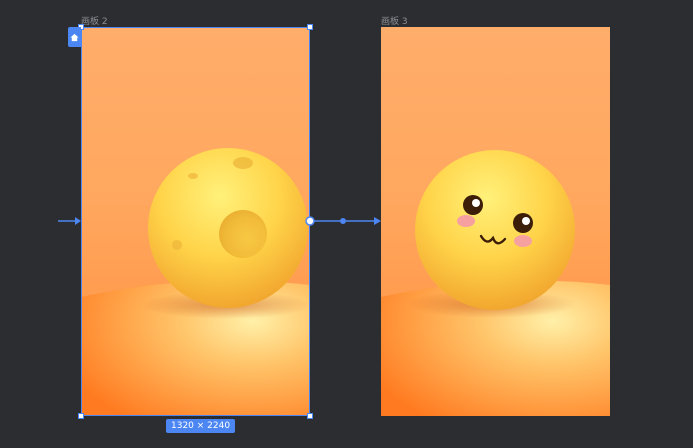 The image size is (693, 448). I want to click on incoming-connector, so click(69, 221).